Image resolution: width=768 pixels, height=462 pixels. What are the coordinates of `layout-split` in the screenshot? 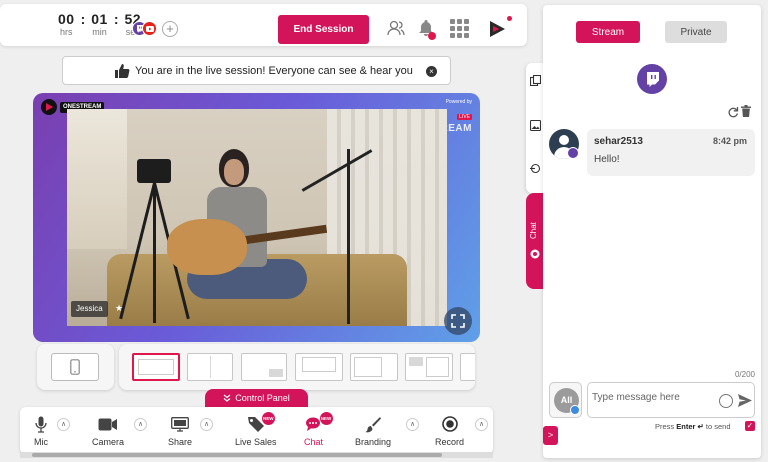 It's located at (210, 367).